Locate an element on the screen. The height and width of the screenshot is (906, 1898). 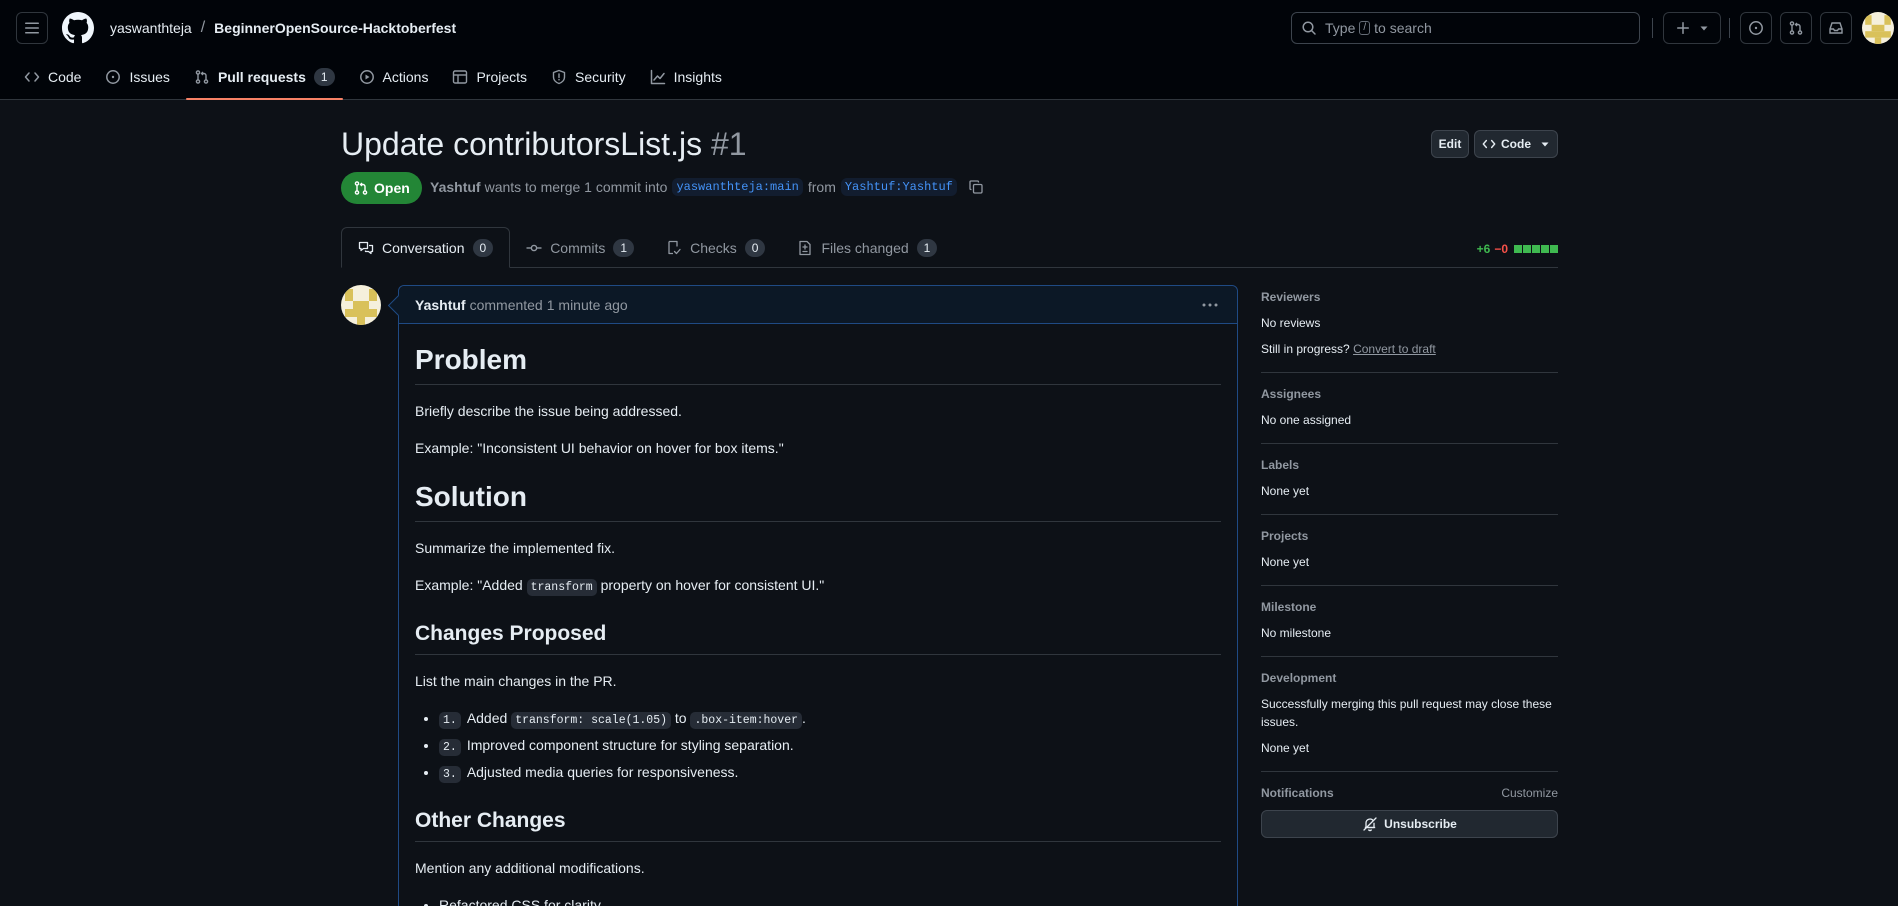
tab-files-changed: Files changed 1 is located at coordinates (867, 247).